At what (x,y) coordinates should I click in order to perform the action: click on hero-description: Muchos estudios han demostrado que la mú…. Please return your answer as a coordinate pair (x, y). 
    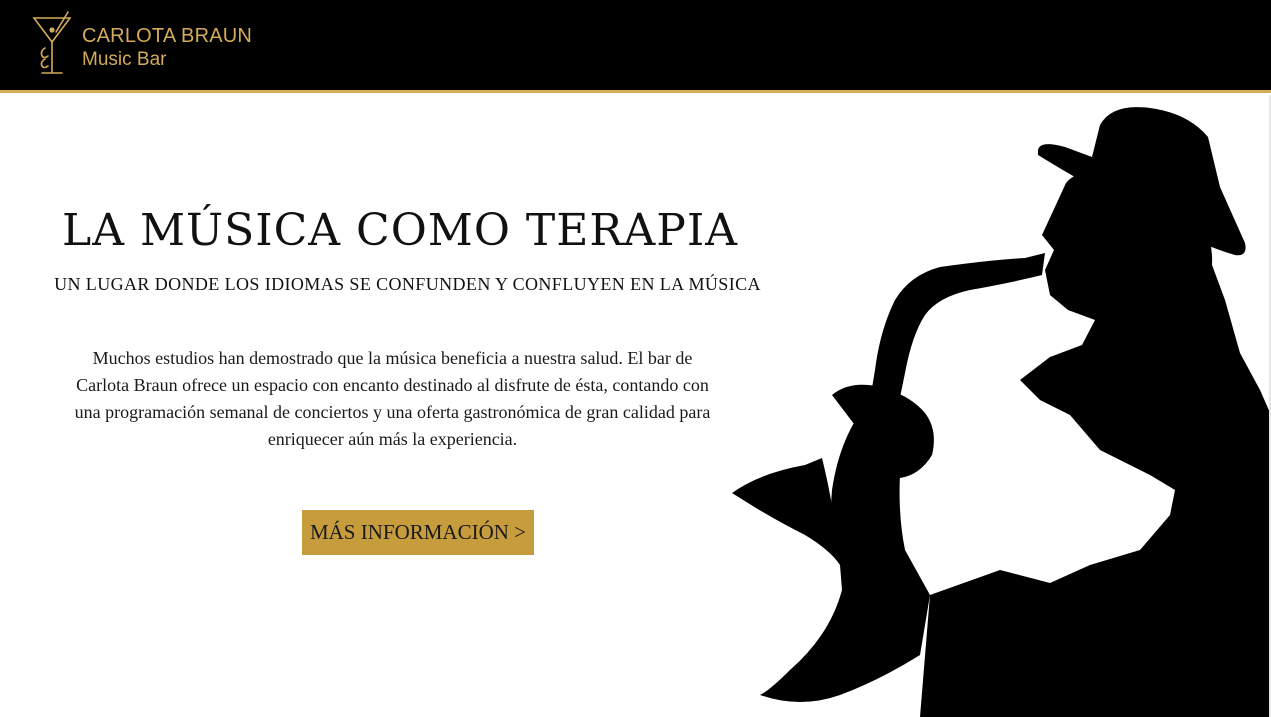
    Looking at the image, I should click on (392, 398).